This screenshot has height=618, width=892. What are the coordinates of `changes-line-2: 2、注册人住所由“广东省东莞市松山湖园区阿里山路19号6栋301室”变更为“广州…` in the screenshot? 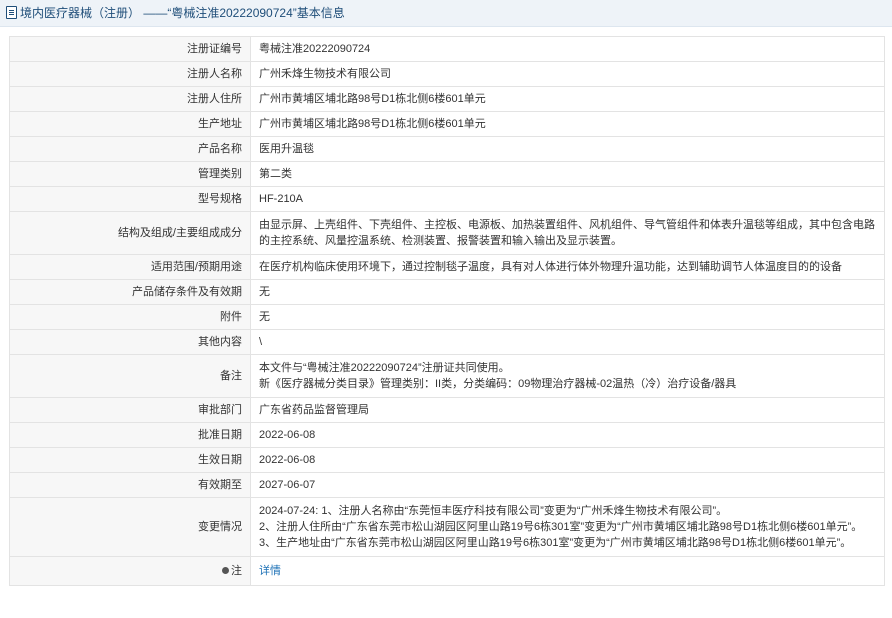 It's located at (561, 527).